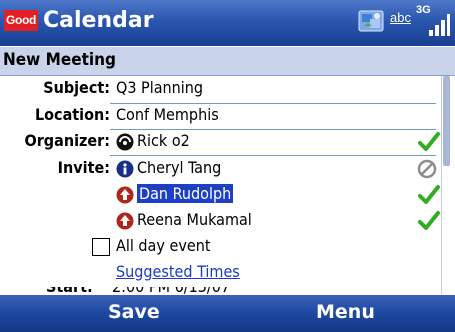 The height and width of the screenshot is (332, 455). What do you see at coordinates (345, 312) in the screenshot?
I see `menu-softkey: Menu` at bounding box center [345, 312].